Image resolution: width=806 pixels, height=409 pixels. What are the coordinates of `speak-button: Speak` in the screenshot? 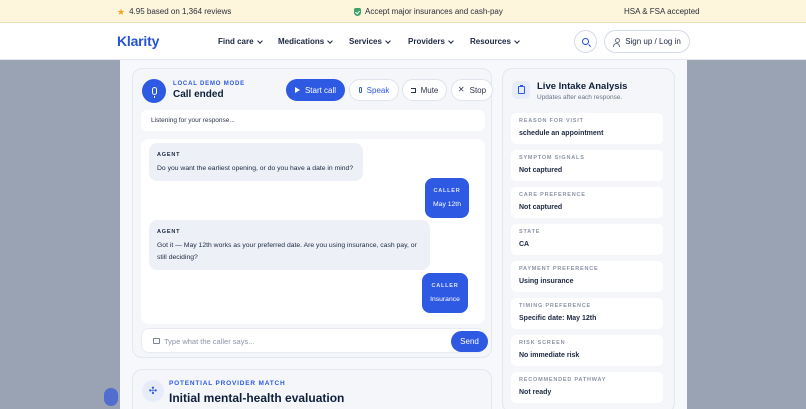 It's located at (374, 90).